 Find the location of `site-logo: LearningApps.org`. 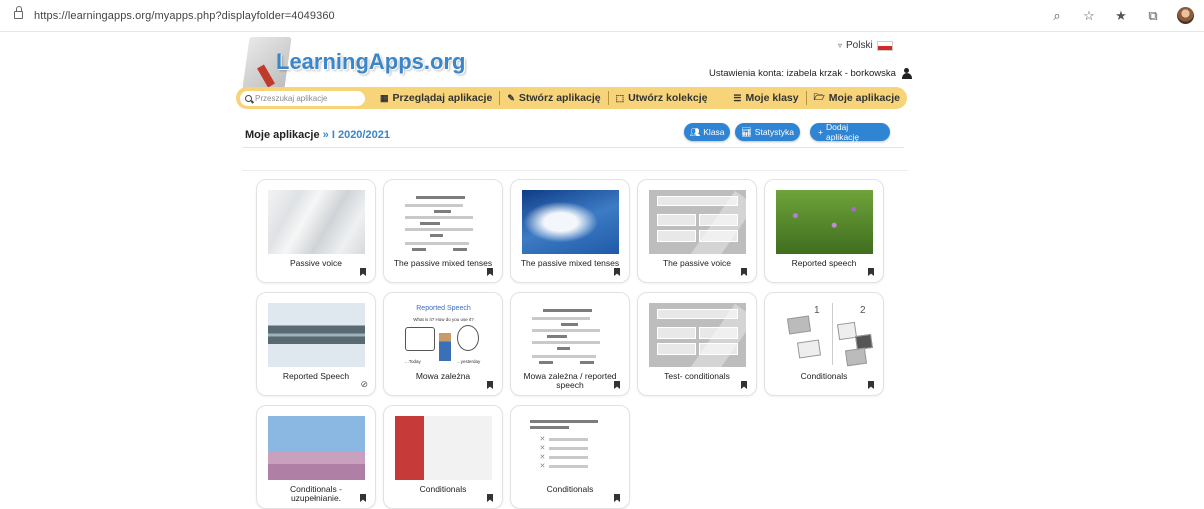

site-logo: LearningApps.org is located at coordinates (356, 64).